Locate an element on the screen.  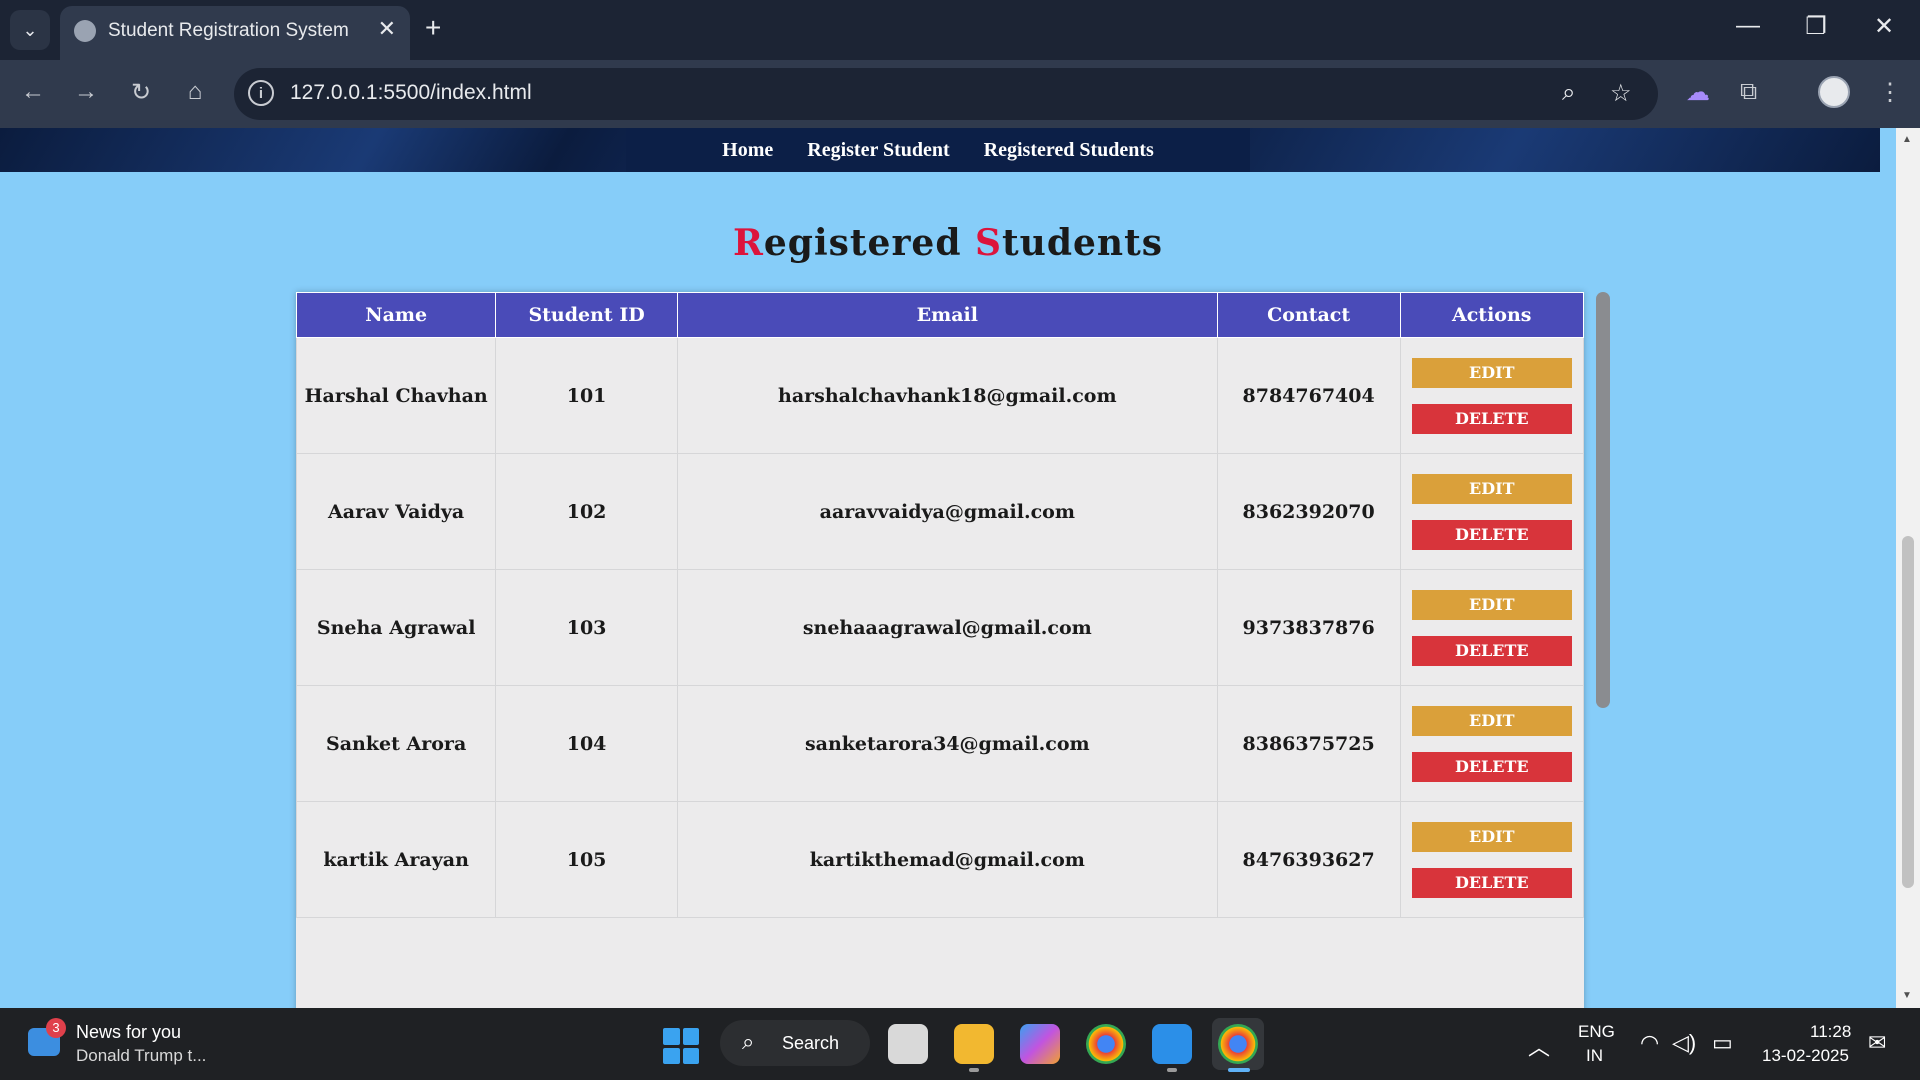
page-title: Registered Students is located at coordinates (948, 243).